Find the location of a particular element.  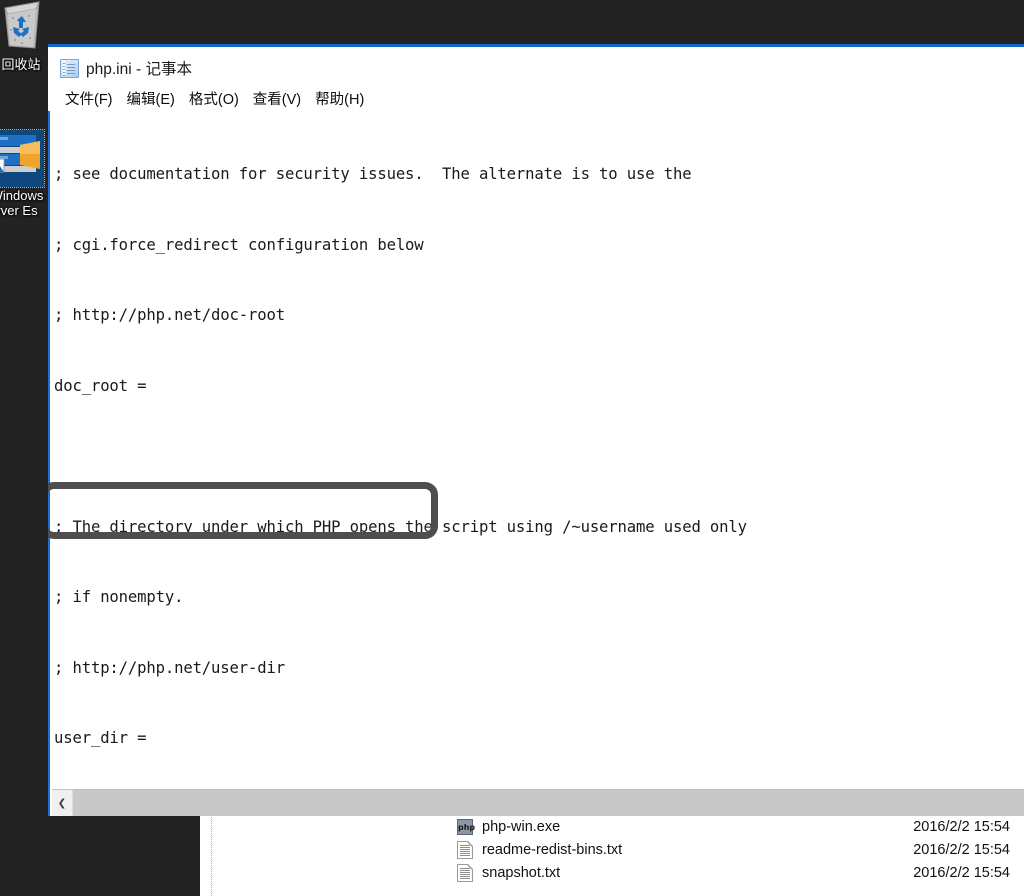

desktop-icon-label: 回收站 is located at coordinates (21, 64).